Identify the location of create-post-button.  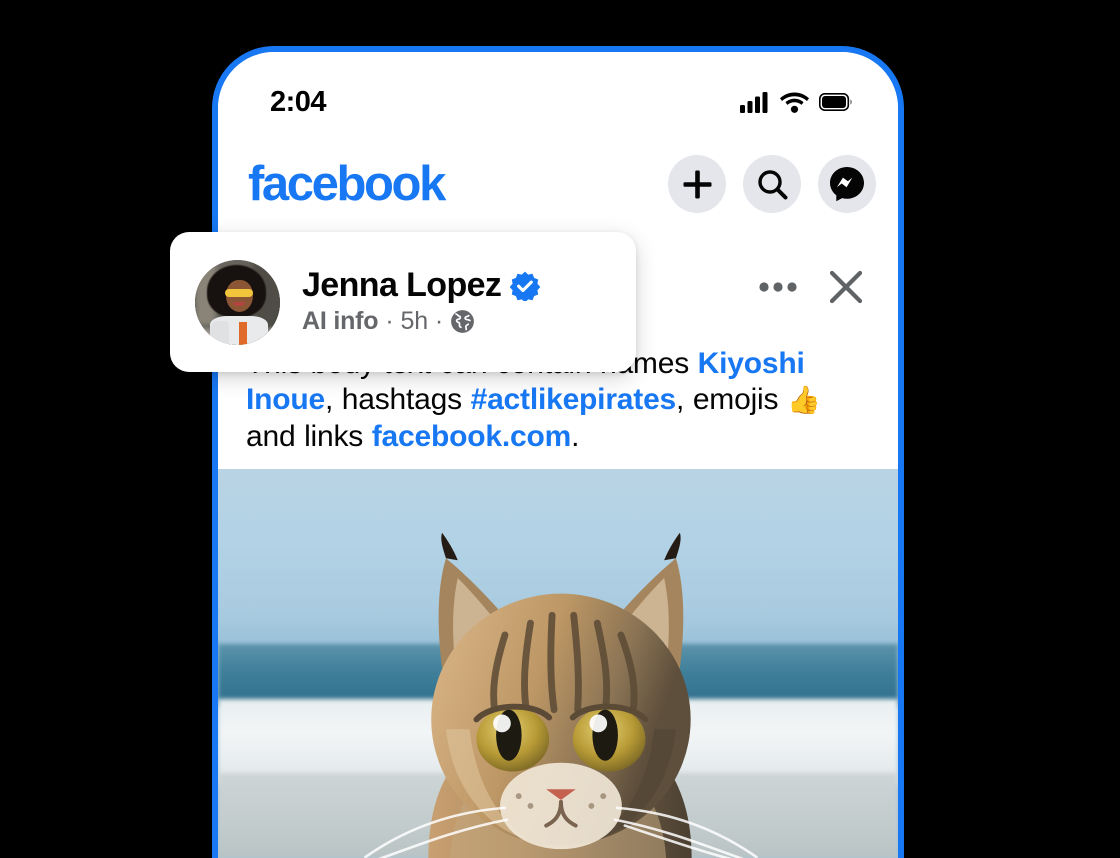
(697, 184).